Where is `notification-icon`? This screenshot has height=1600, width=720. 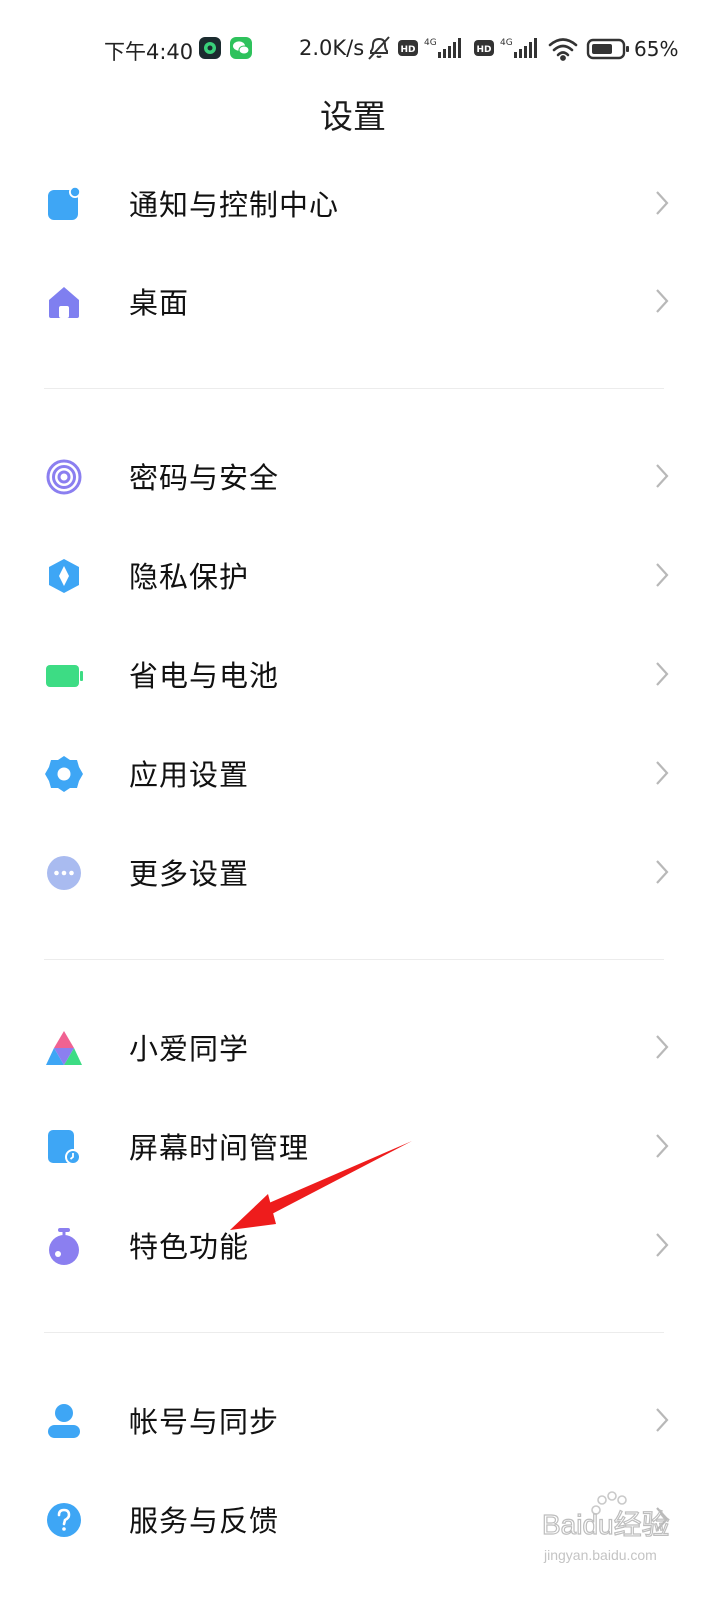
notification-icon is located at coordinates (64, 203).